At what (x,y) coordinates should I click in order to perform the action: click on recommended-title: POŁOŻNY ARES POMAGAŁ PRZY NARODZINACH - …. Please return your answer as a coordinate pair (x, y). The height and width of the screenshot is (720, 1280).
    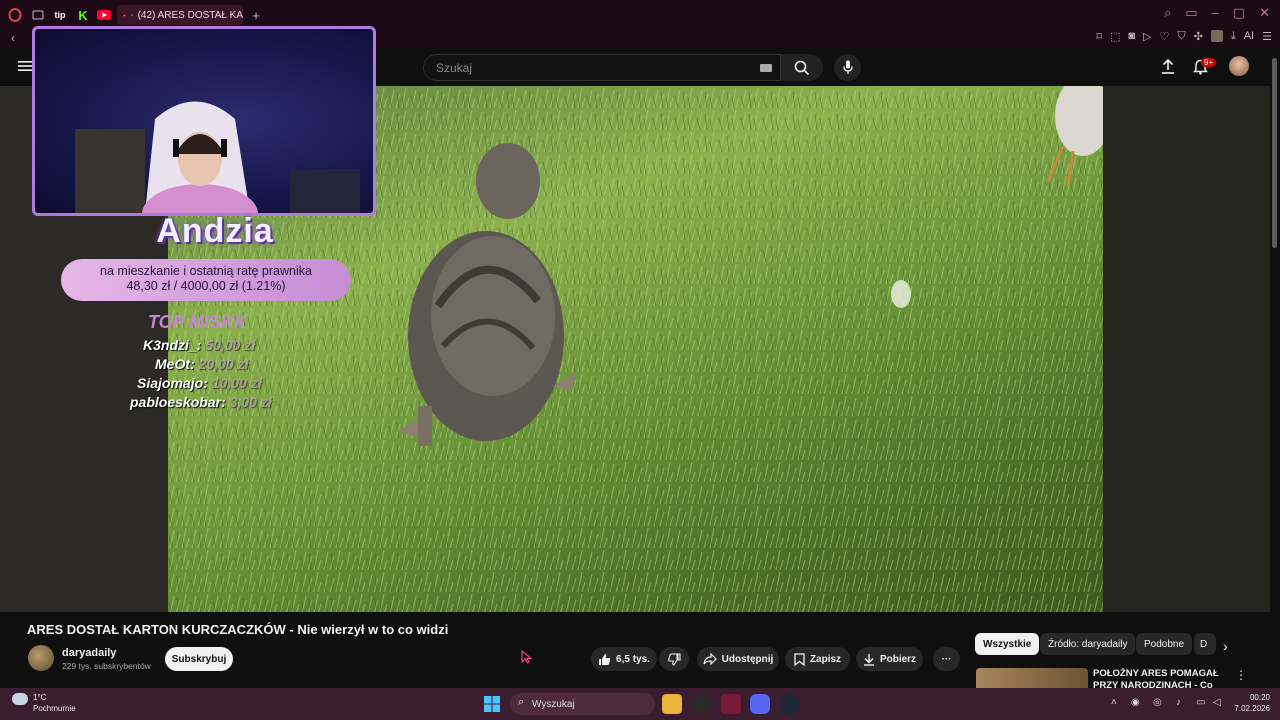
    Looking at the image, I should click on (1157, 678).